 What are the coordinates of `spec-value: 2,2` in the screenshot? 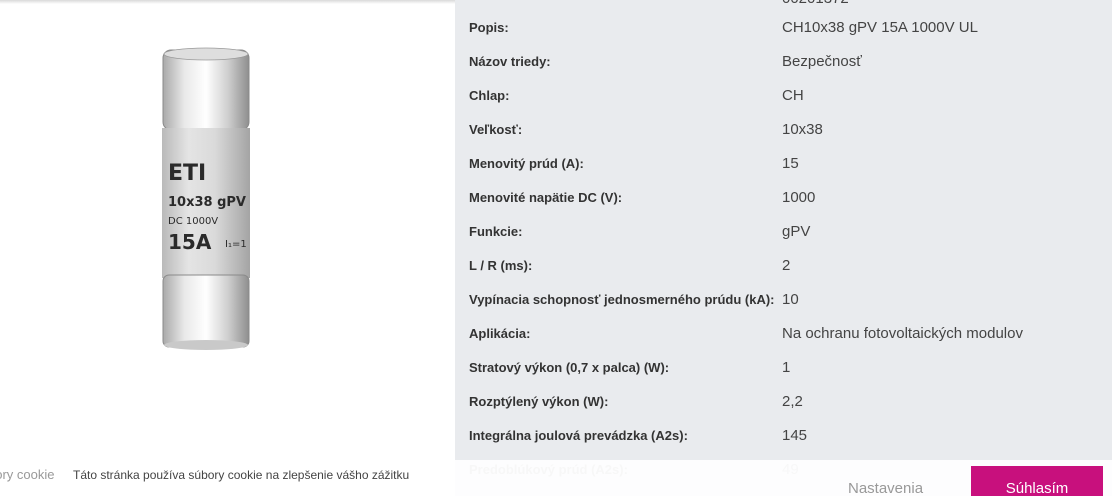 It's located at (792, 401).